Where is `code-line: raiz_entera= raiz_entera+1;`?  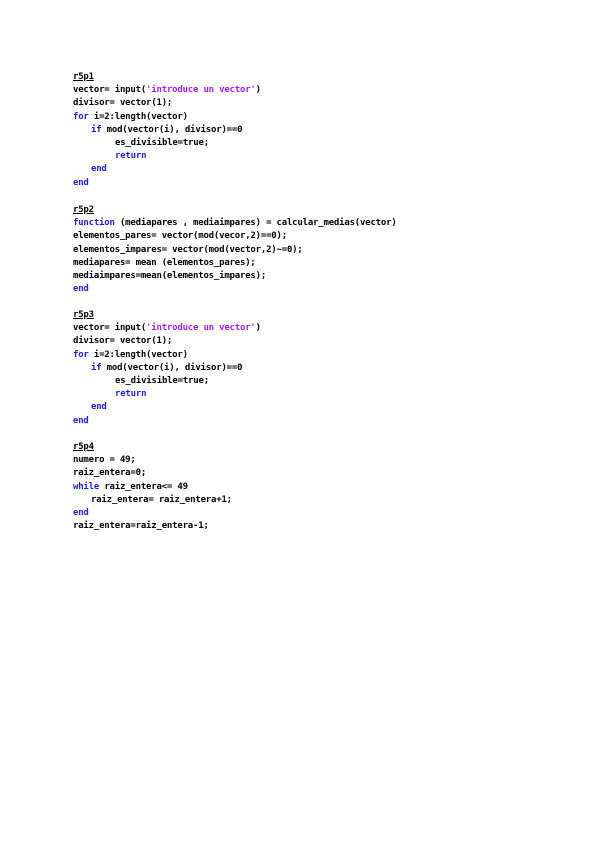 code-line: raiz_entera= raiz_entera+1; is located at coordinates (161, 499).